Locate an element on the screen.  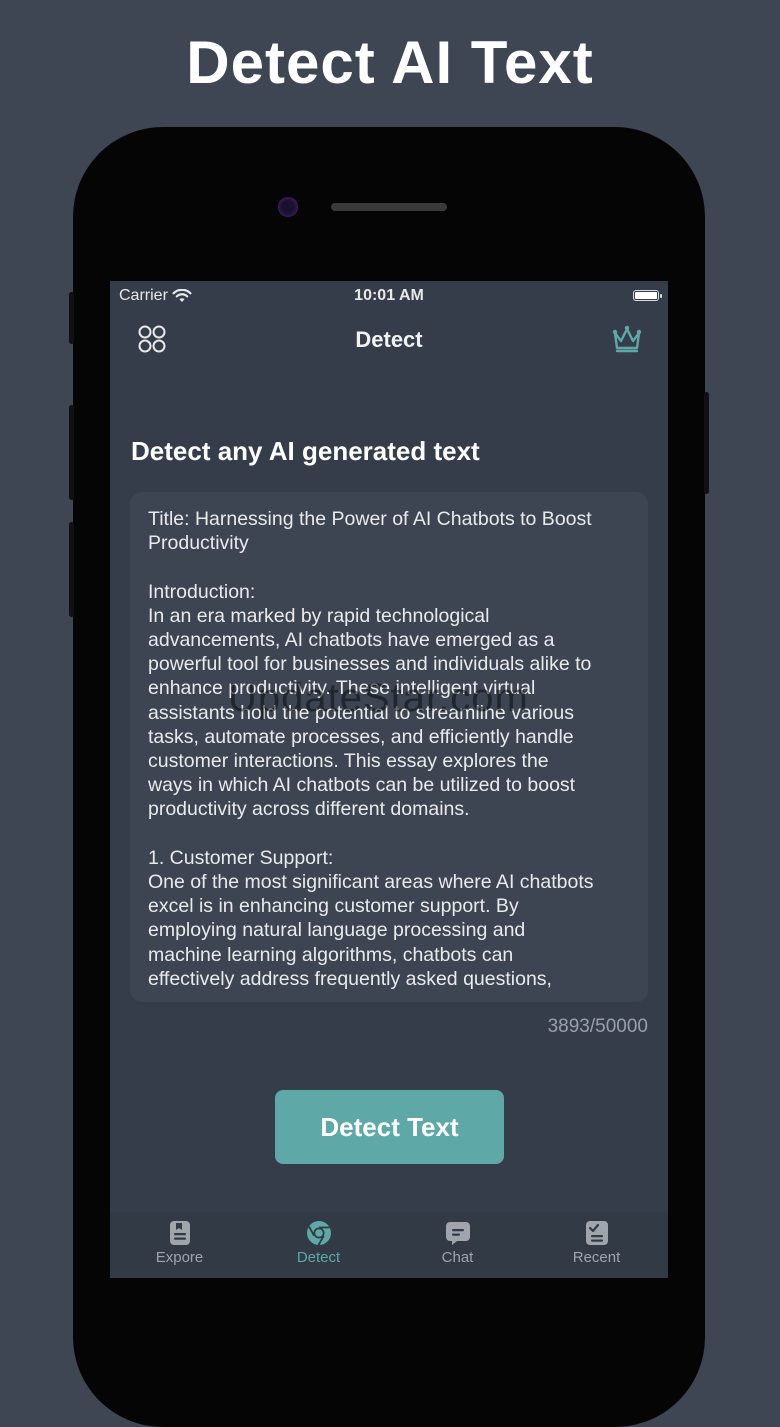
phone-volume-down is located at coordinates (71, 569).